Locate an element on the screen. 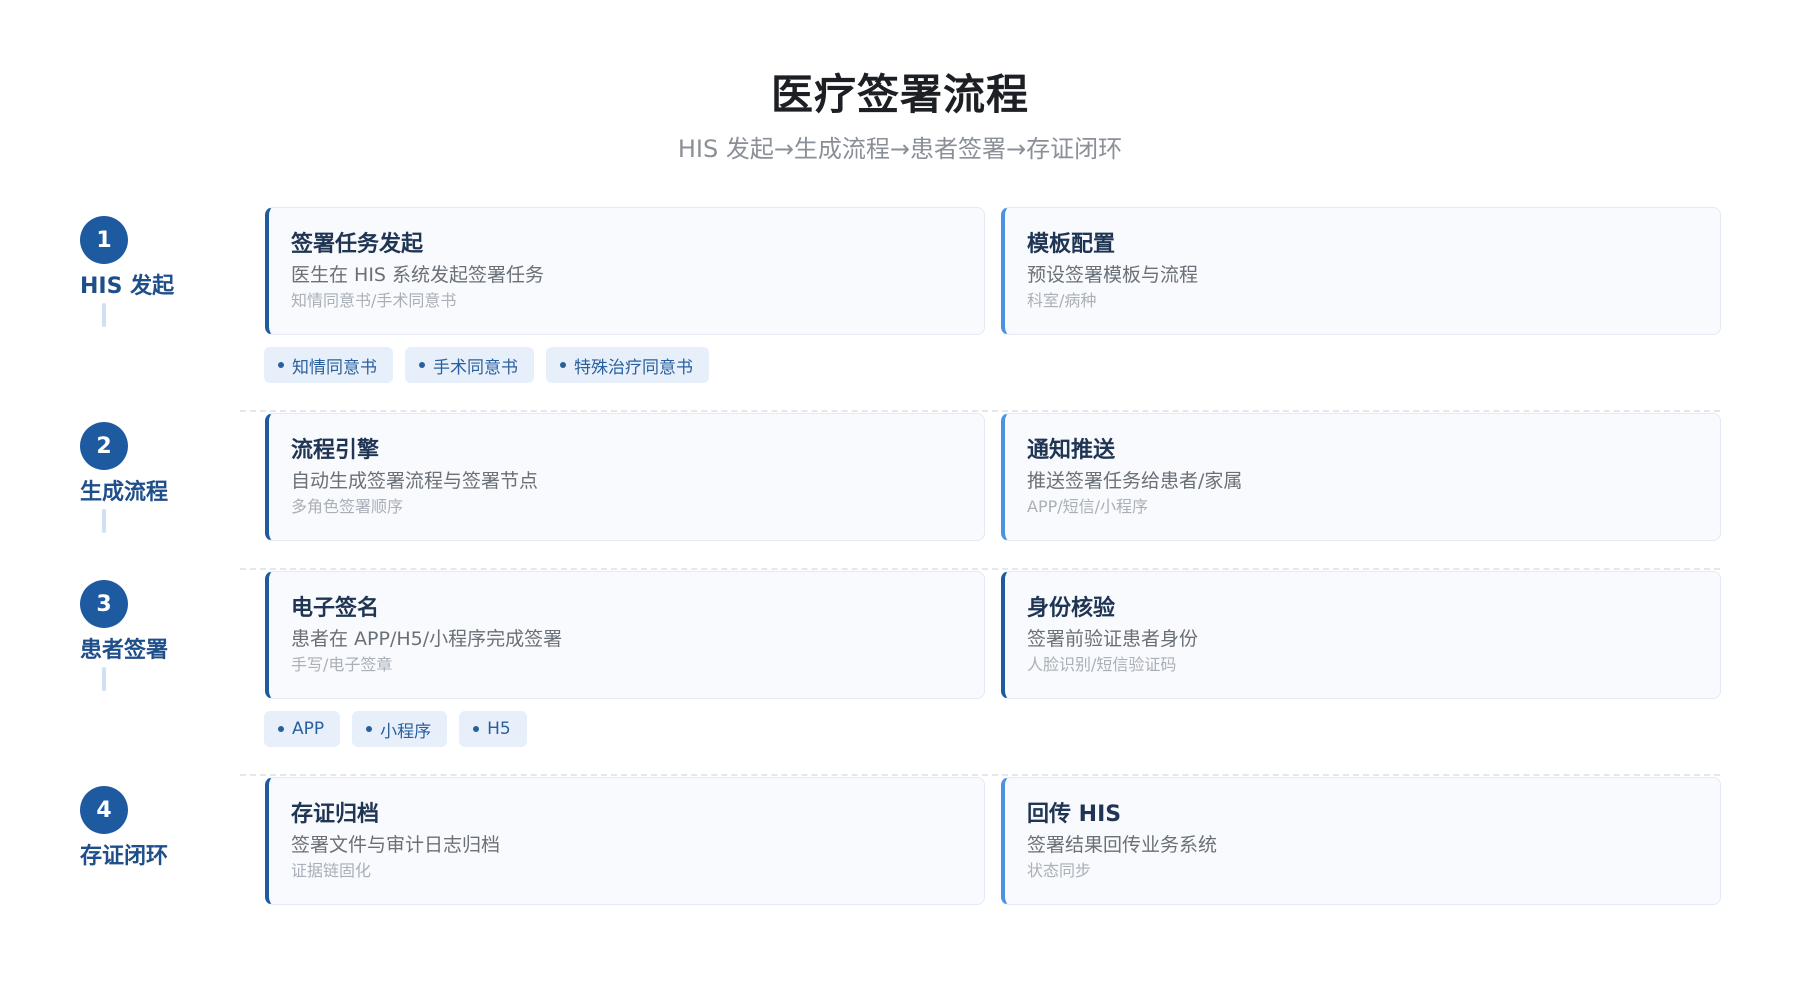 The image size is (1800, 996). card-description: 患者在 APP/H5/小程序完成签署 is located at coordinates (427, 639).